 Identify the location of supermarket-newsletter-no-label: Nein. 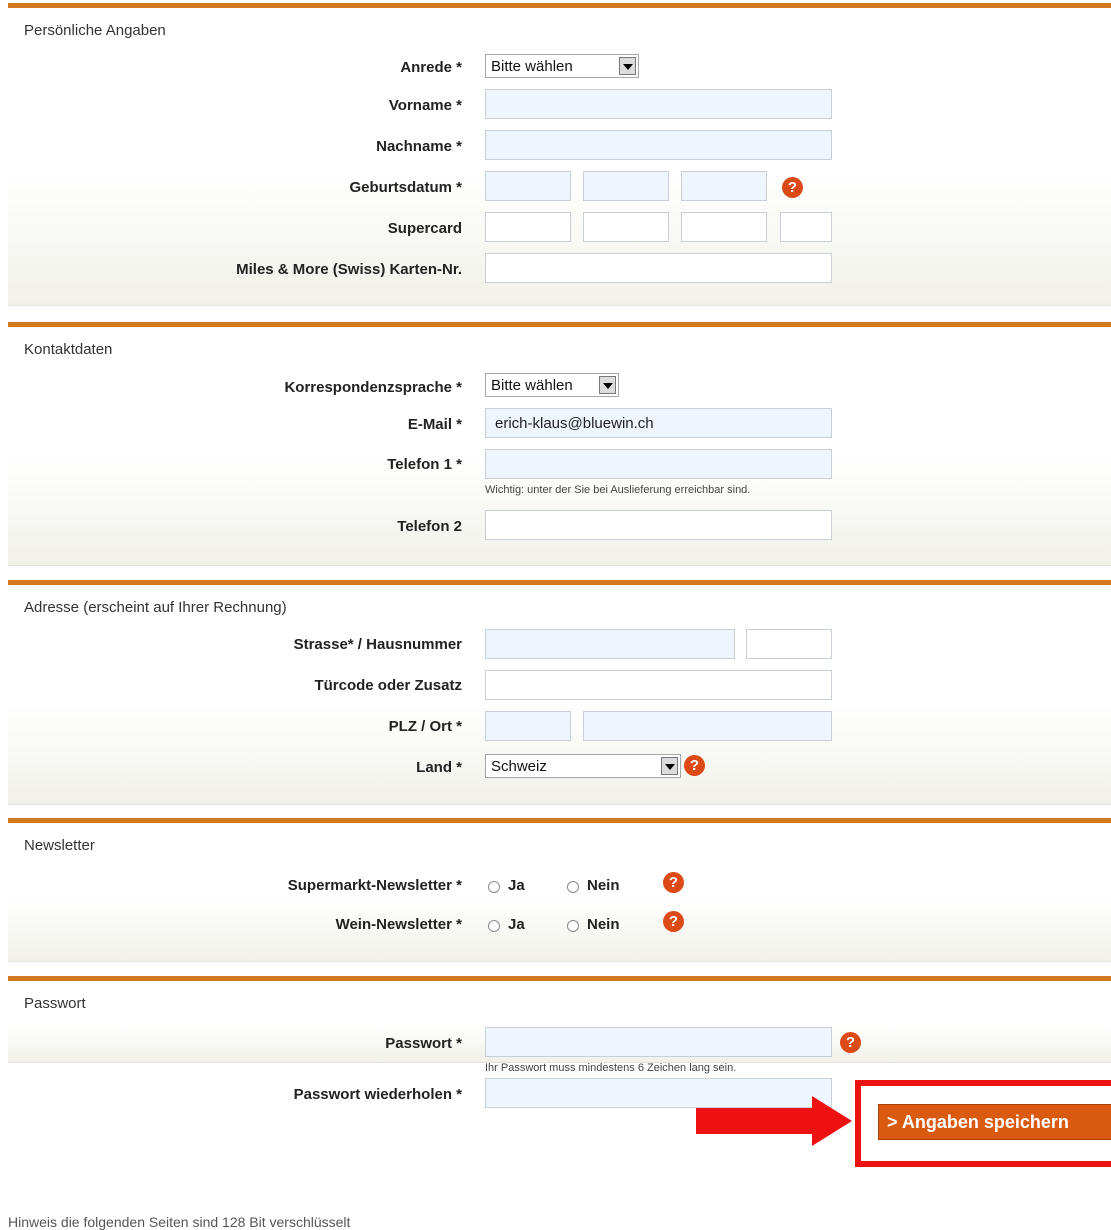
(603, 885).